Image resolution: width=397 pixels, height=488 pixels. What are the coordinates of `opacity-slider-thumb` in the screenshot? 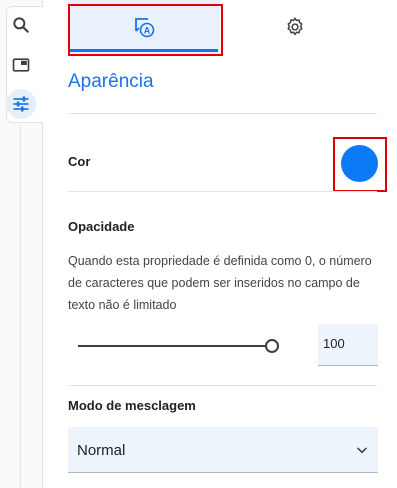 It's located at (272, 346).